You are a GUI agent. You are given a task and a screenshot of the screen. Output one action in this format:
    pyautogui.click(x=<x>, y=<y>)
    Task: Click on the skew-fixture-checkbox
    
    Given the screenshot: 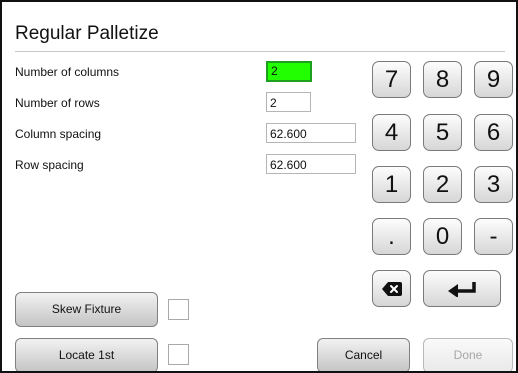 What is the action you would take?
    pyautogui.click(x=178, y=309)
    